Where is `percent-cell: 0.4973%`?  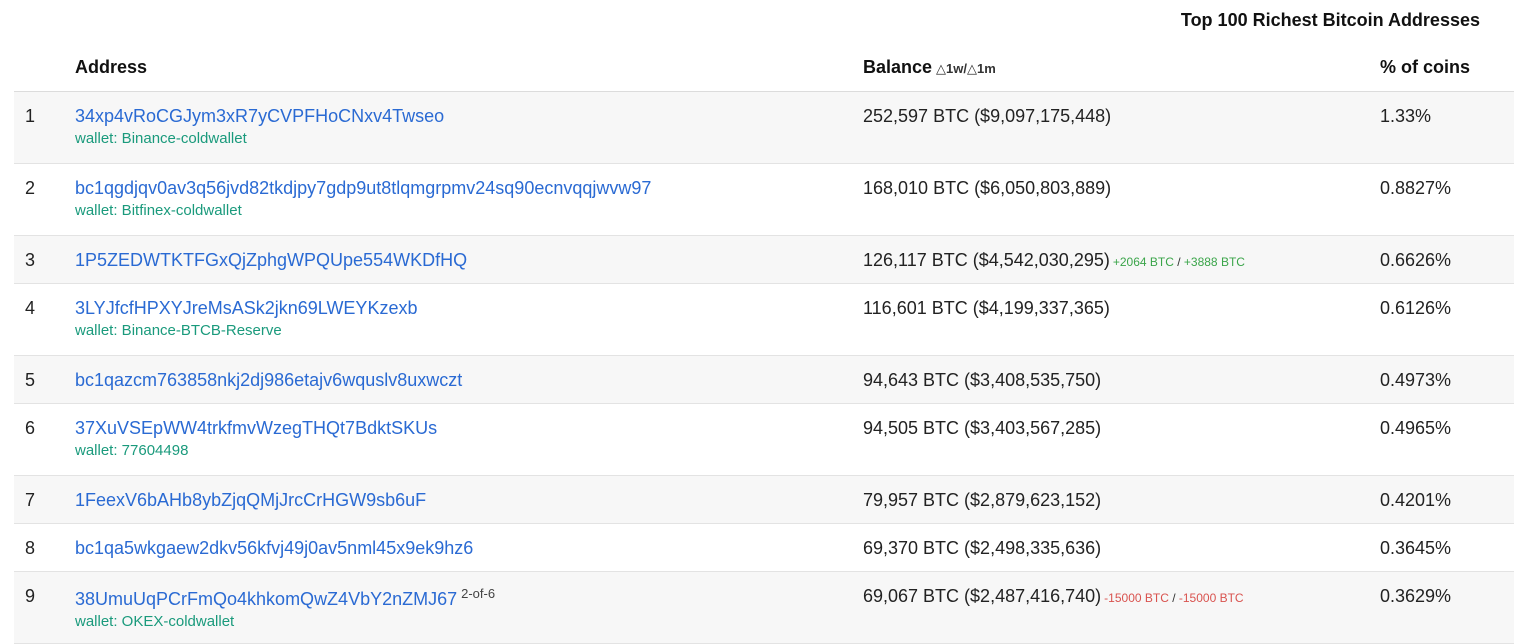 percent-cell: 0.4973% is located at coordinates (1447, 379).